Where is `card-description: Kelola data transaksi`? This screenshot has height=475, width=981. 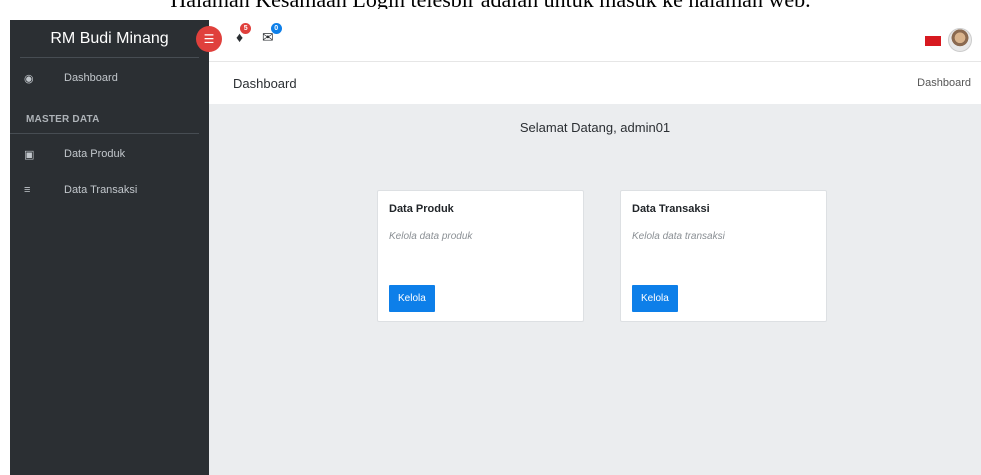 card-description: Kelola data transaksi is located at coordinates (678, 236).